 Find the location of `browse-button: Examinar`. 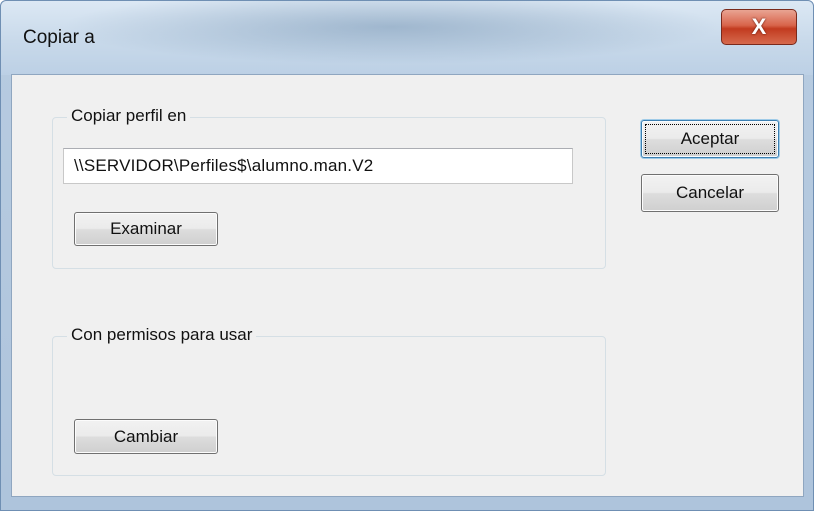

browse-button: Examinar is located at coordinates (146, 229).